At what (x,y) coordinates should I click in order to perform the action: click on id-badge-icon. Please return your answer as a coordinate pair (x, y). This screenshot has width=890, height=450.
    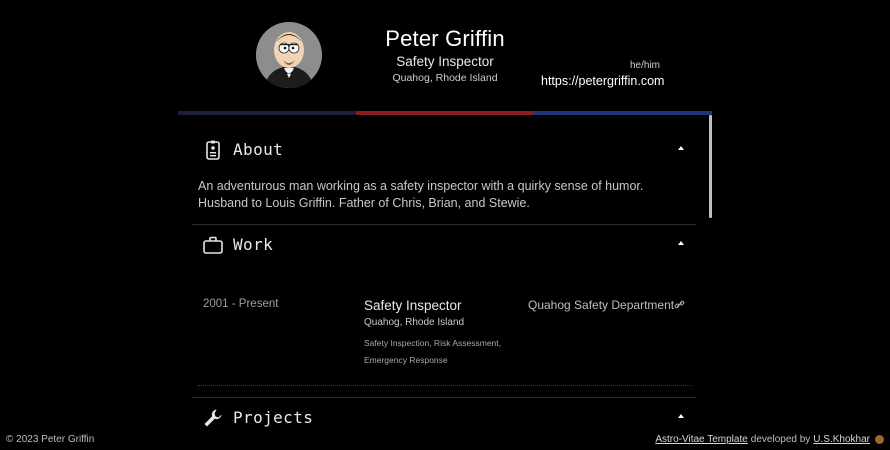
    Looking at the image, I should click on (213, 150).